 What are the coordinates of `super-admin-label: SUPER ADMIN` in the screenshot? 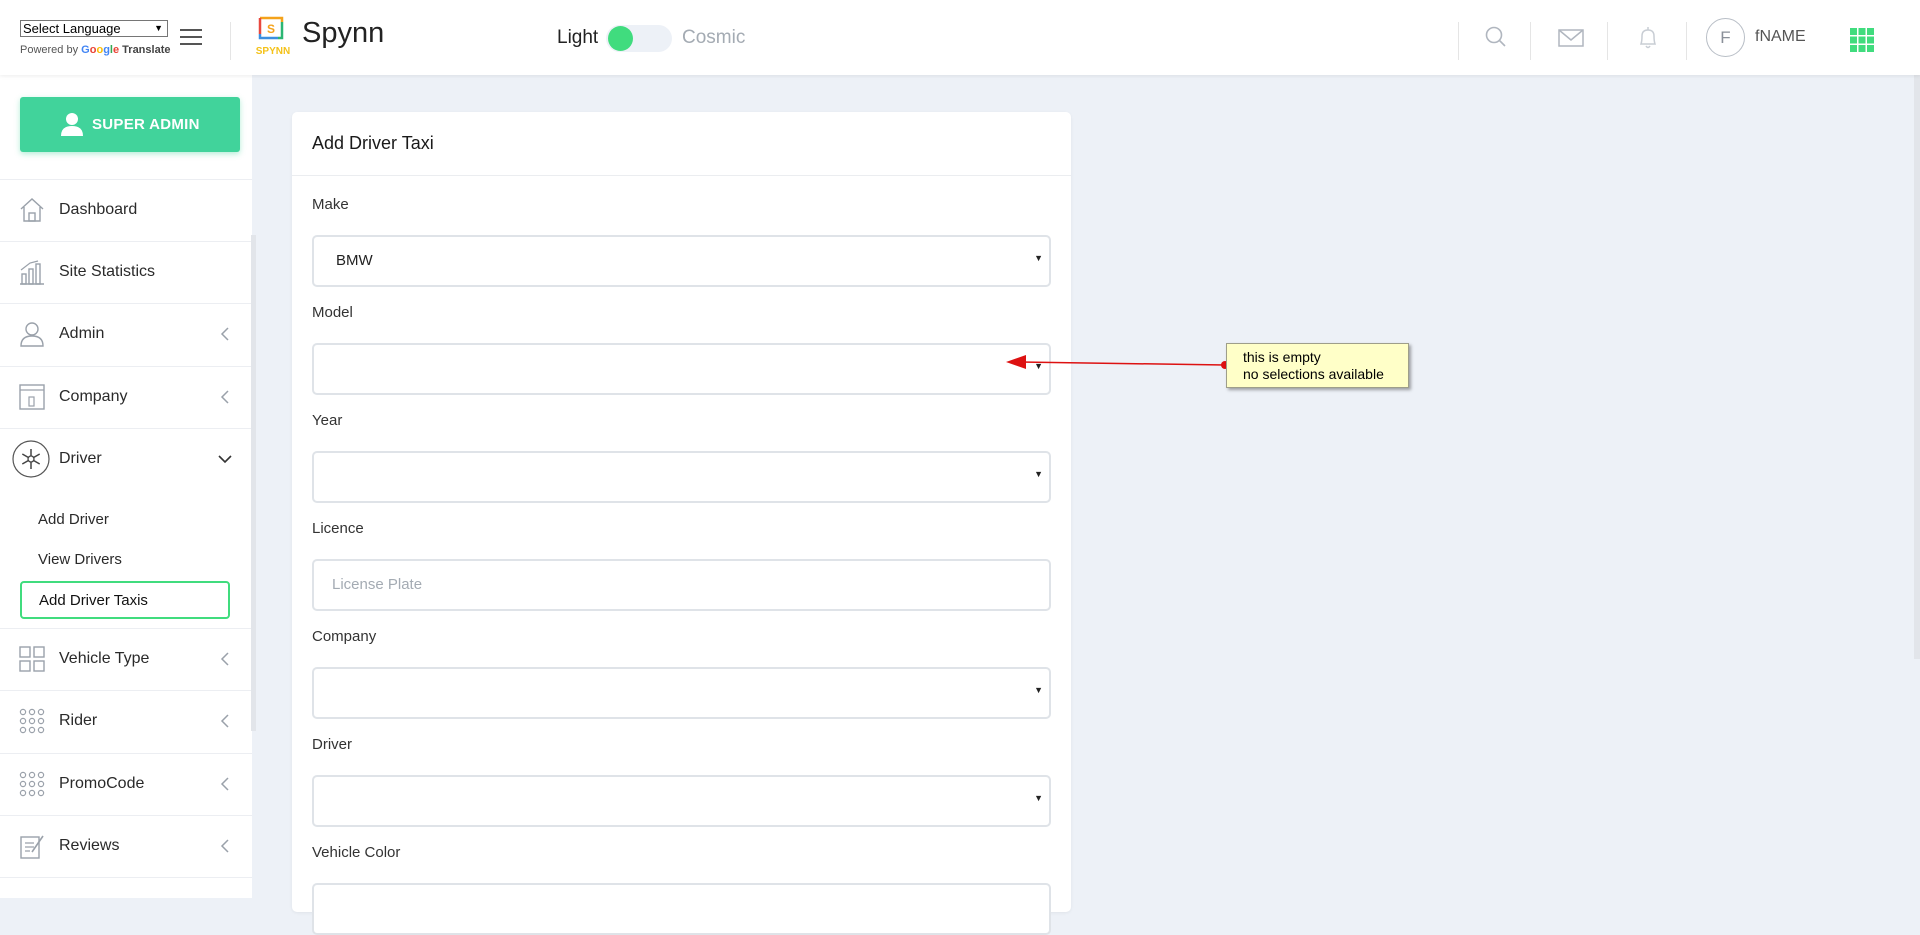 It's located at (146, 124).